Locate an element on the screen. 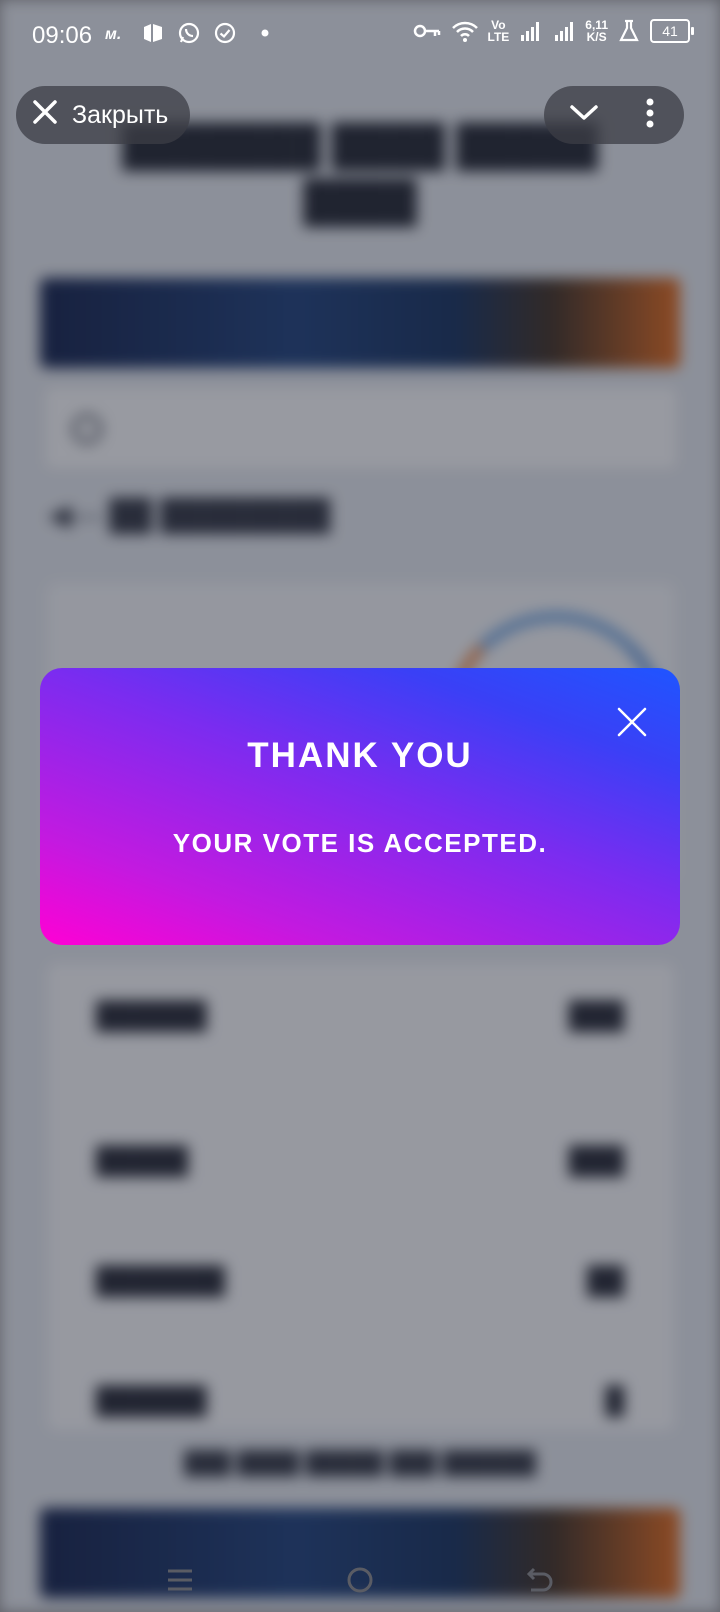 The width and height of the screenshot is (720, 1612). vpn-key-icon is located at coordinates (427, 31).